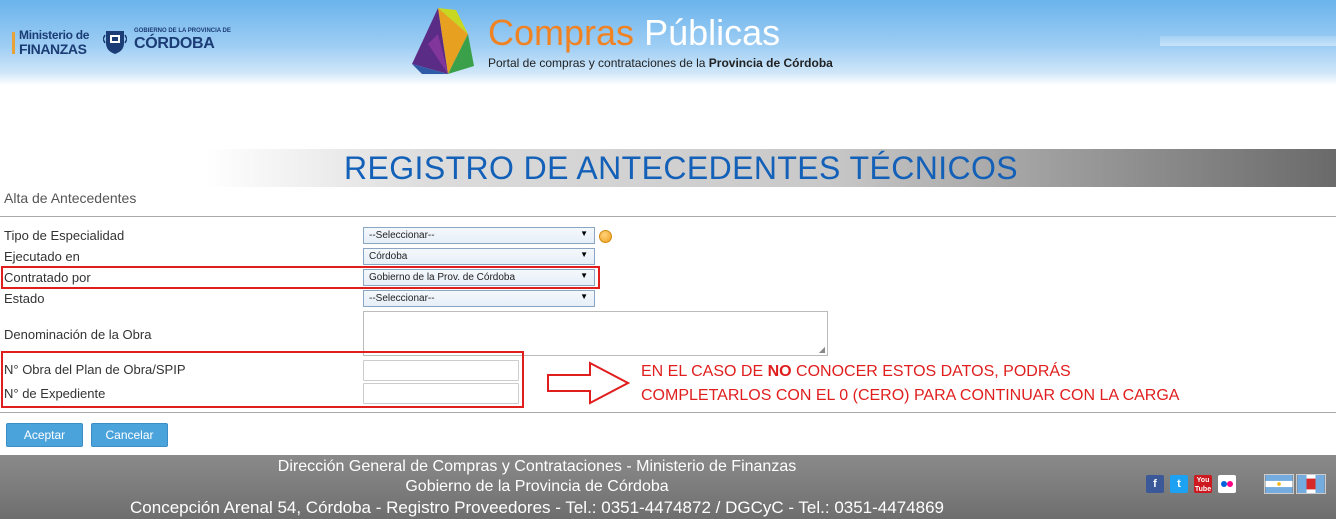 The image size is (1336, 519). Describe the element at coordinates (822, 349) in the screenshot. I see `resize-grip-icon: ◢` at that location.